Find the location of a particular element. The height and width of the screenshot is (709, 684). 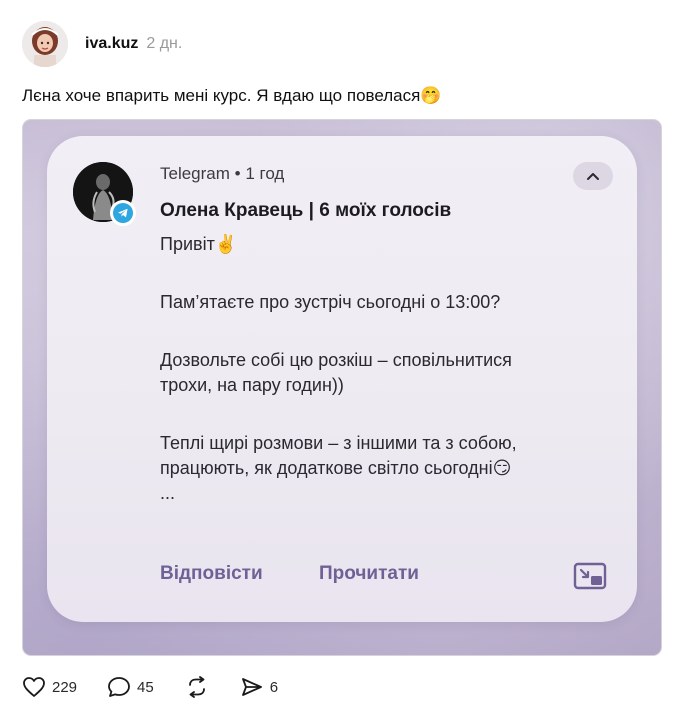

repost-button is located at coordinates (197, 687).